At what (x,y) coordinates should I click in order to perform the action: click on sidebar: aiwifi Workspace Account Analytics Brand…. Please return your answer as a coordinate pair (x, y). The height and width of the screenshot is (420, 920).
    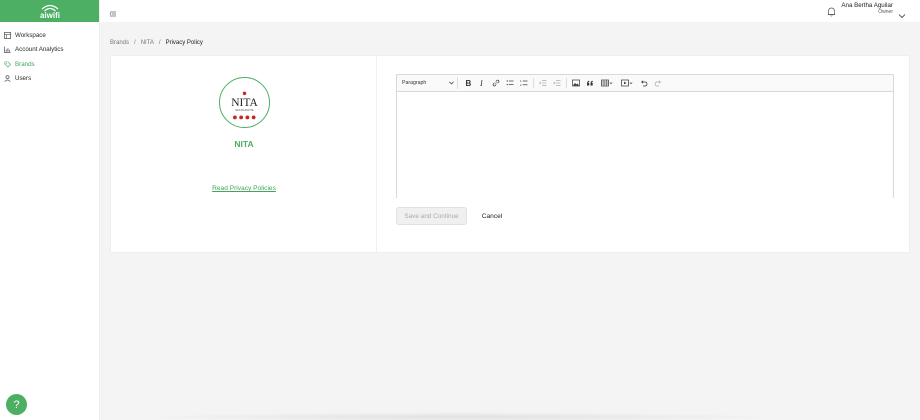
    Looking at the image, I should click on (50, 210).